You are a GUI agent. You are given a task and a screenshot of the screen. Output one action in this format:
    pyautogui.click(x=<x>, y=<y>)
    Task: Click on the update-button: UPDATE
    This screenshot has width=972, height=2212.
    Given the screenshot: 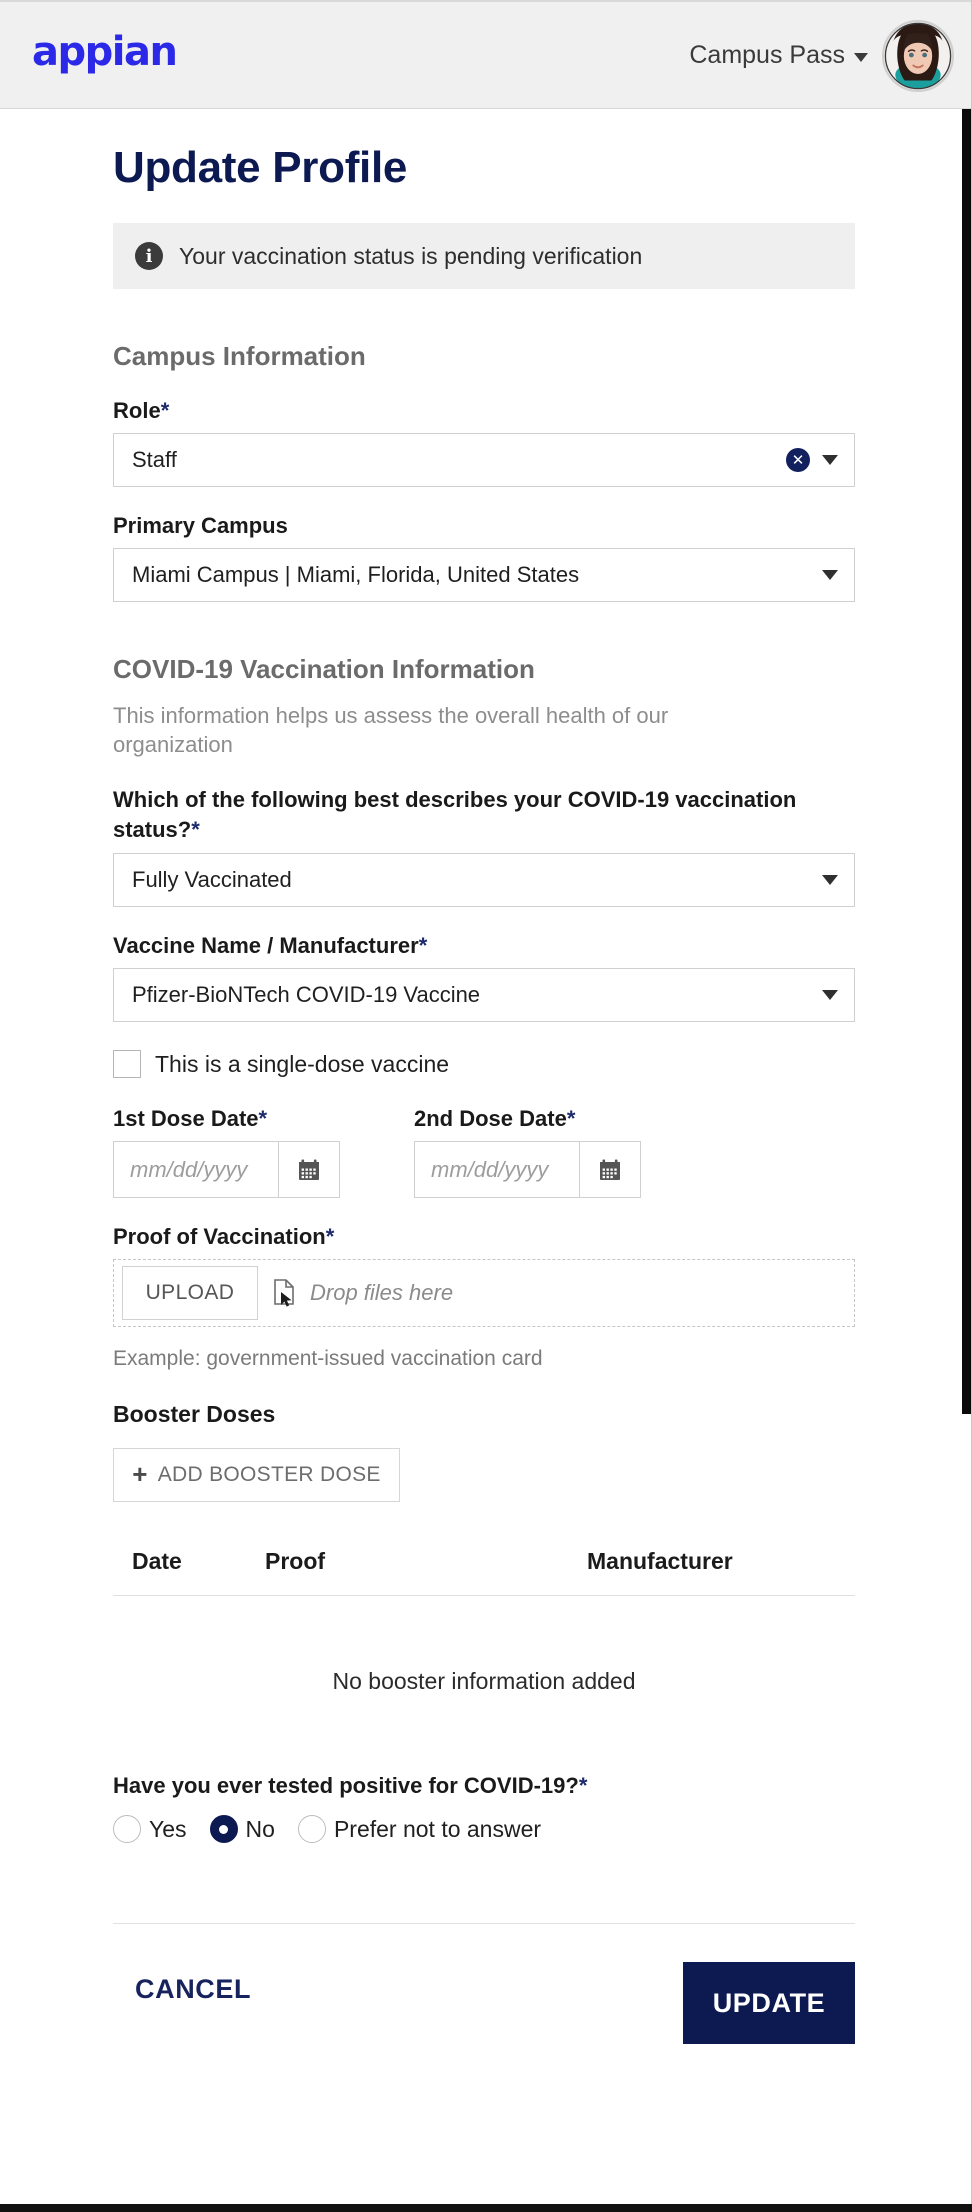 What is the action you would take?
    pyautogui.click(x=769, y=2003)
    